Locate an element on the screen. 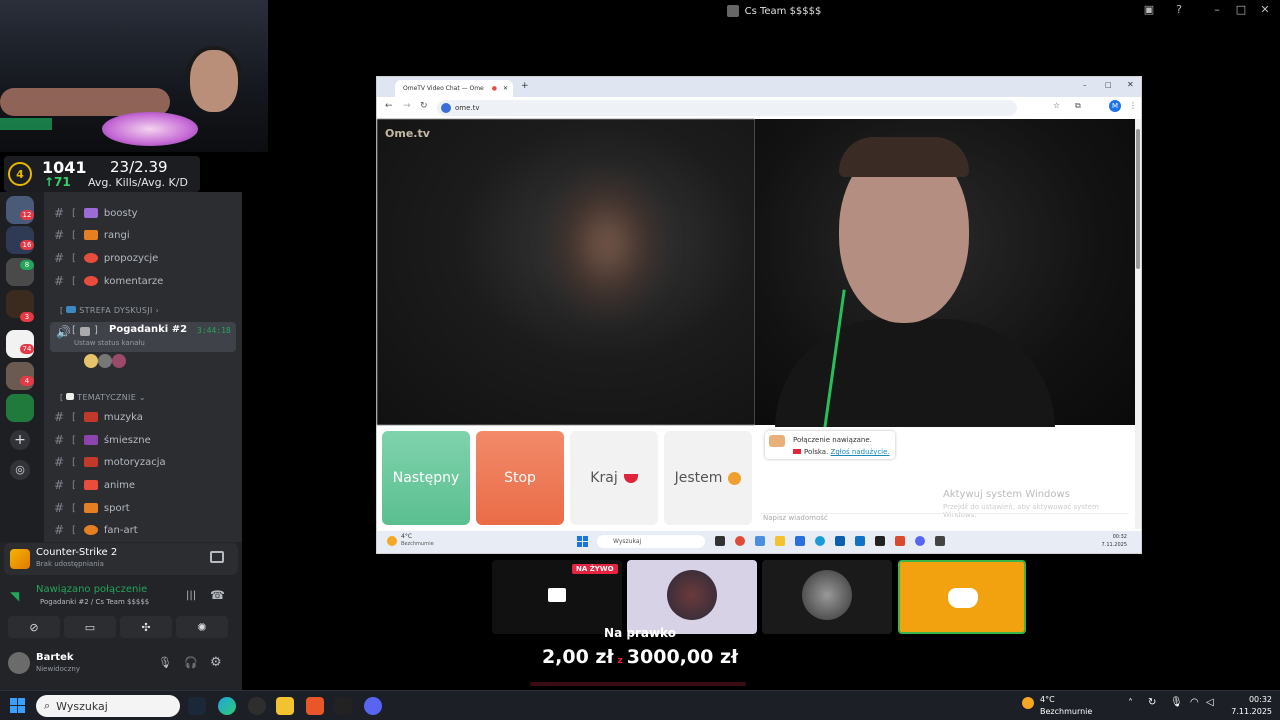 This screenshot has height=720, width=1280. server-icon is located at coordinates (20, 408).